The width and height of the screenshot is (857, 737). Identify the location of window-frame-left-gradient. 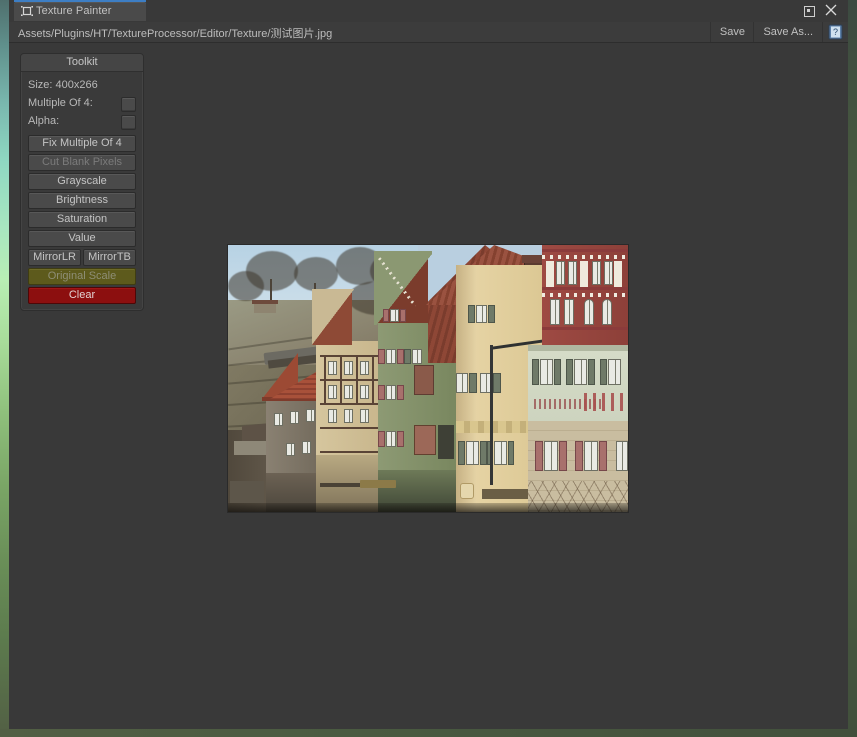
(4, 368).